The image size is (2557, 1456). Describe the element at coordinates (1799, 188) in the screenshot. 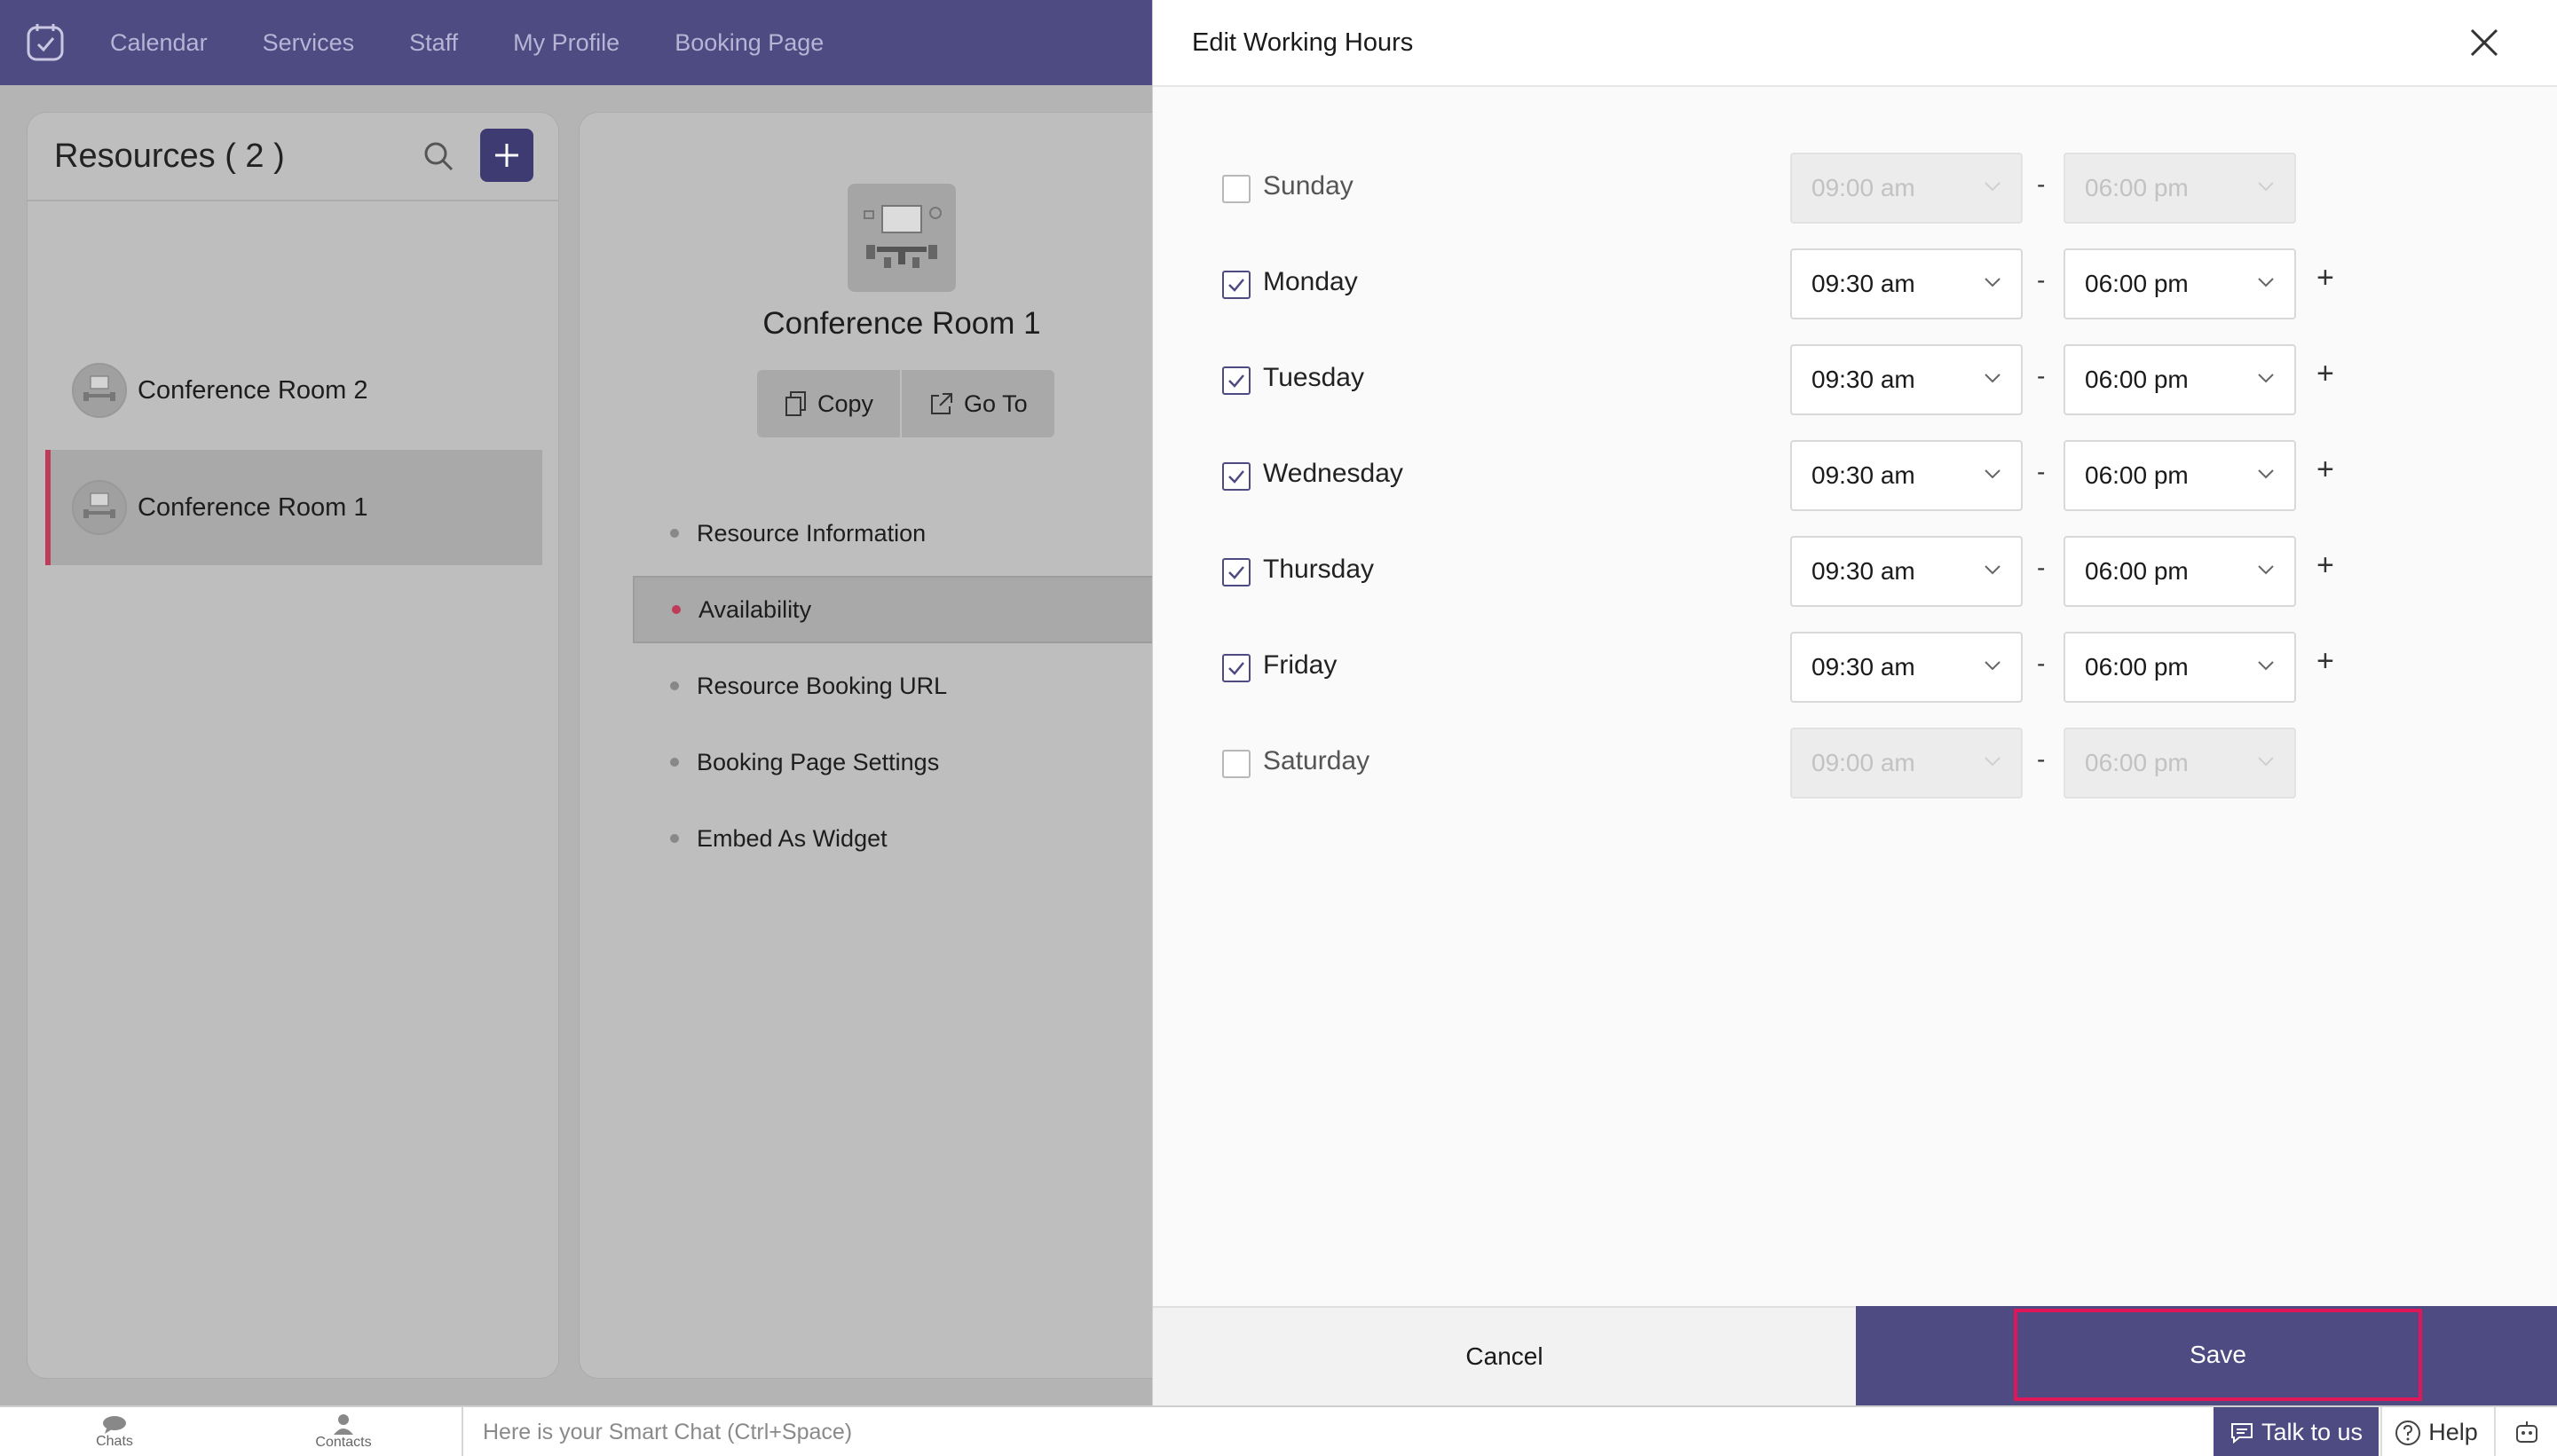

I see `day-row-sunday: Sunday 09:00 am - 06:00 pm` at that location.